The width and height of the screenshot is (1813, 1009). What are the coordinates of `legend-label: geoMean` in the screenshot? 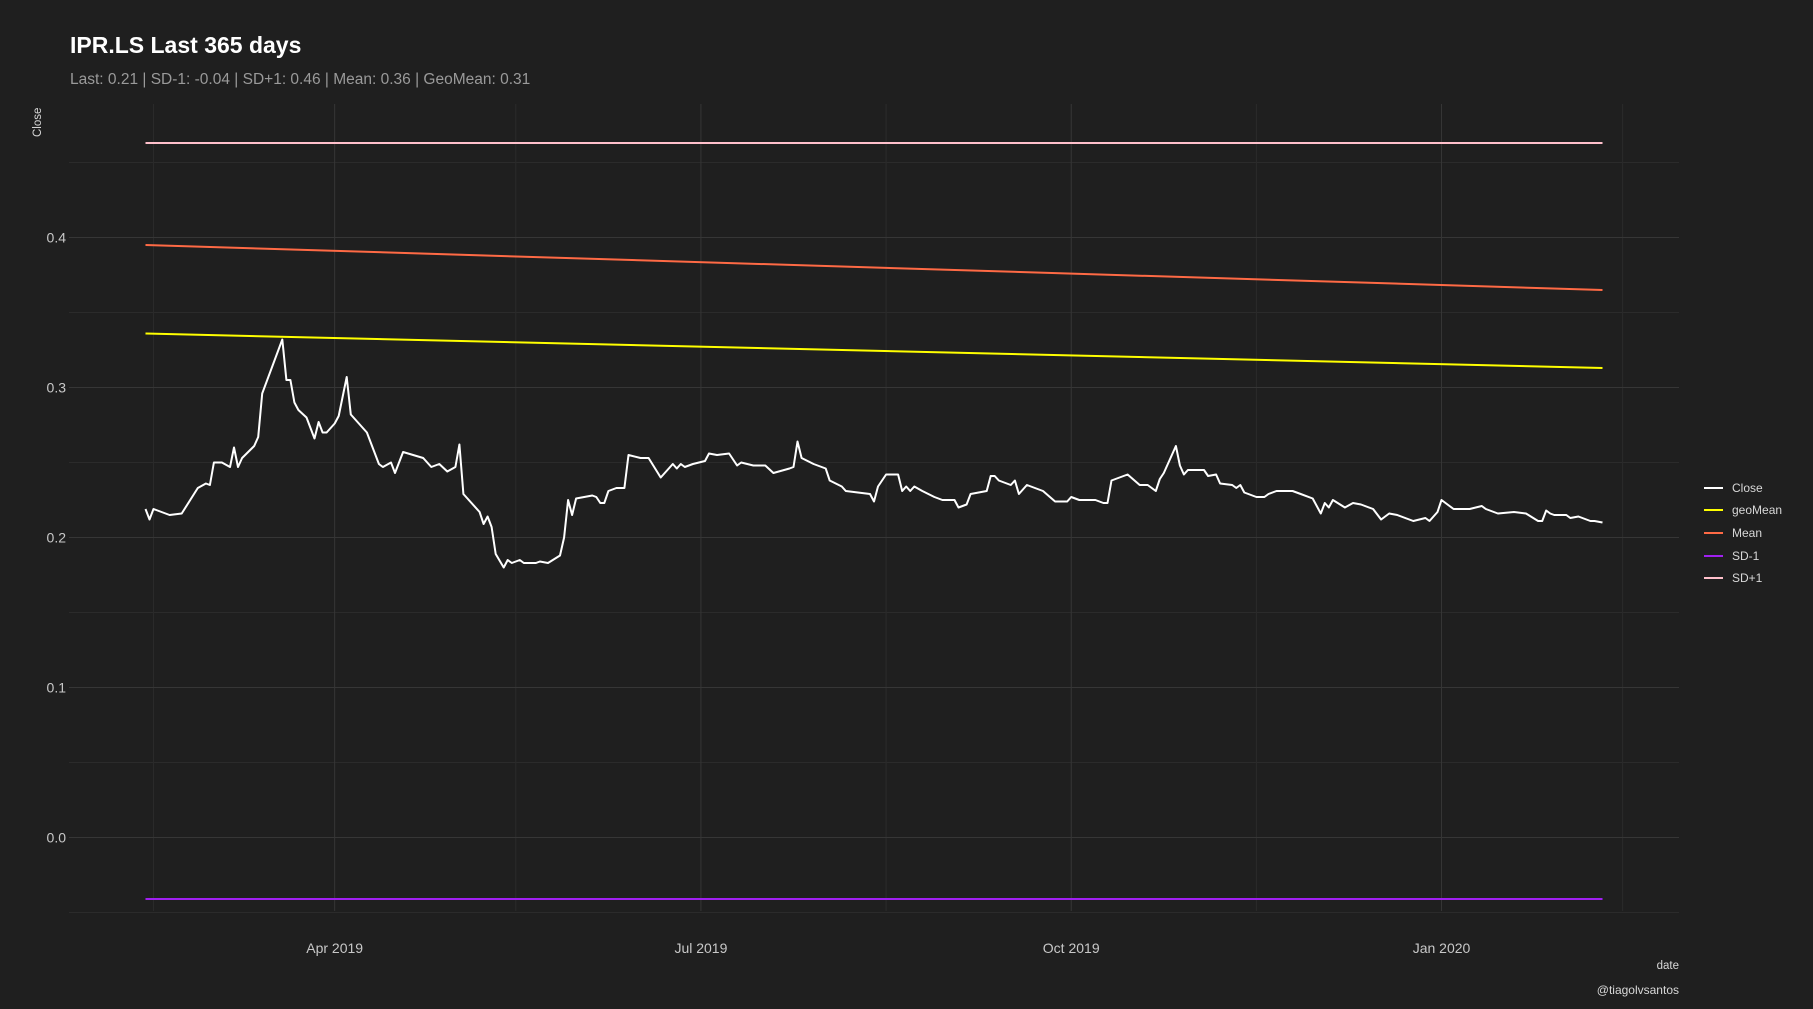 It's located at (1757, 510).